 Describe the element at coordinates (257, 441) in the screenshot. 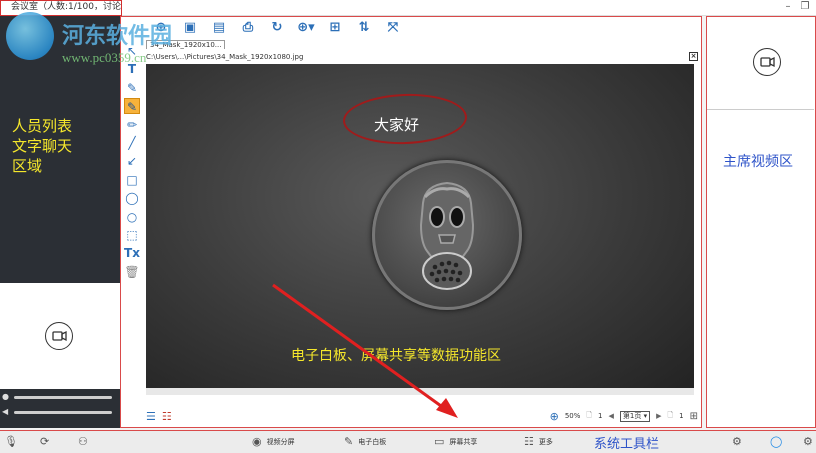

I see `video-split-icon: ◉` at that location.